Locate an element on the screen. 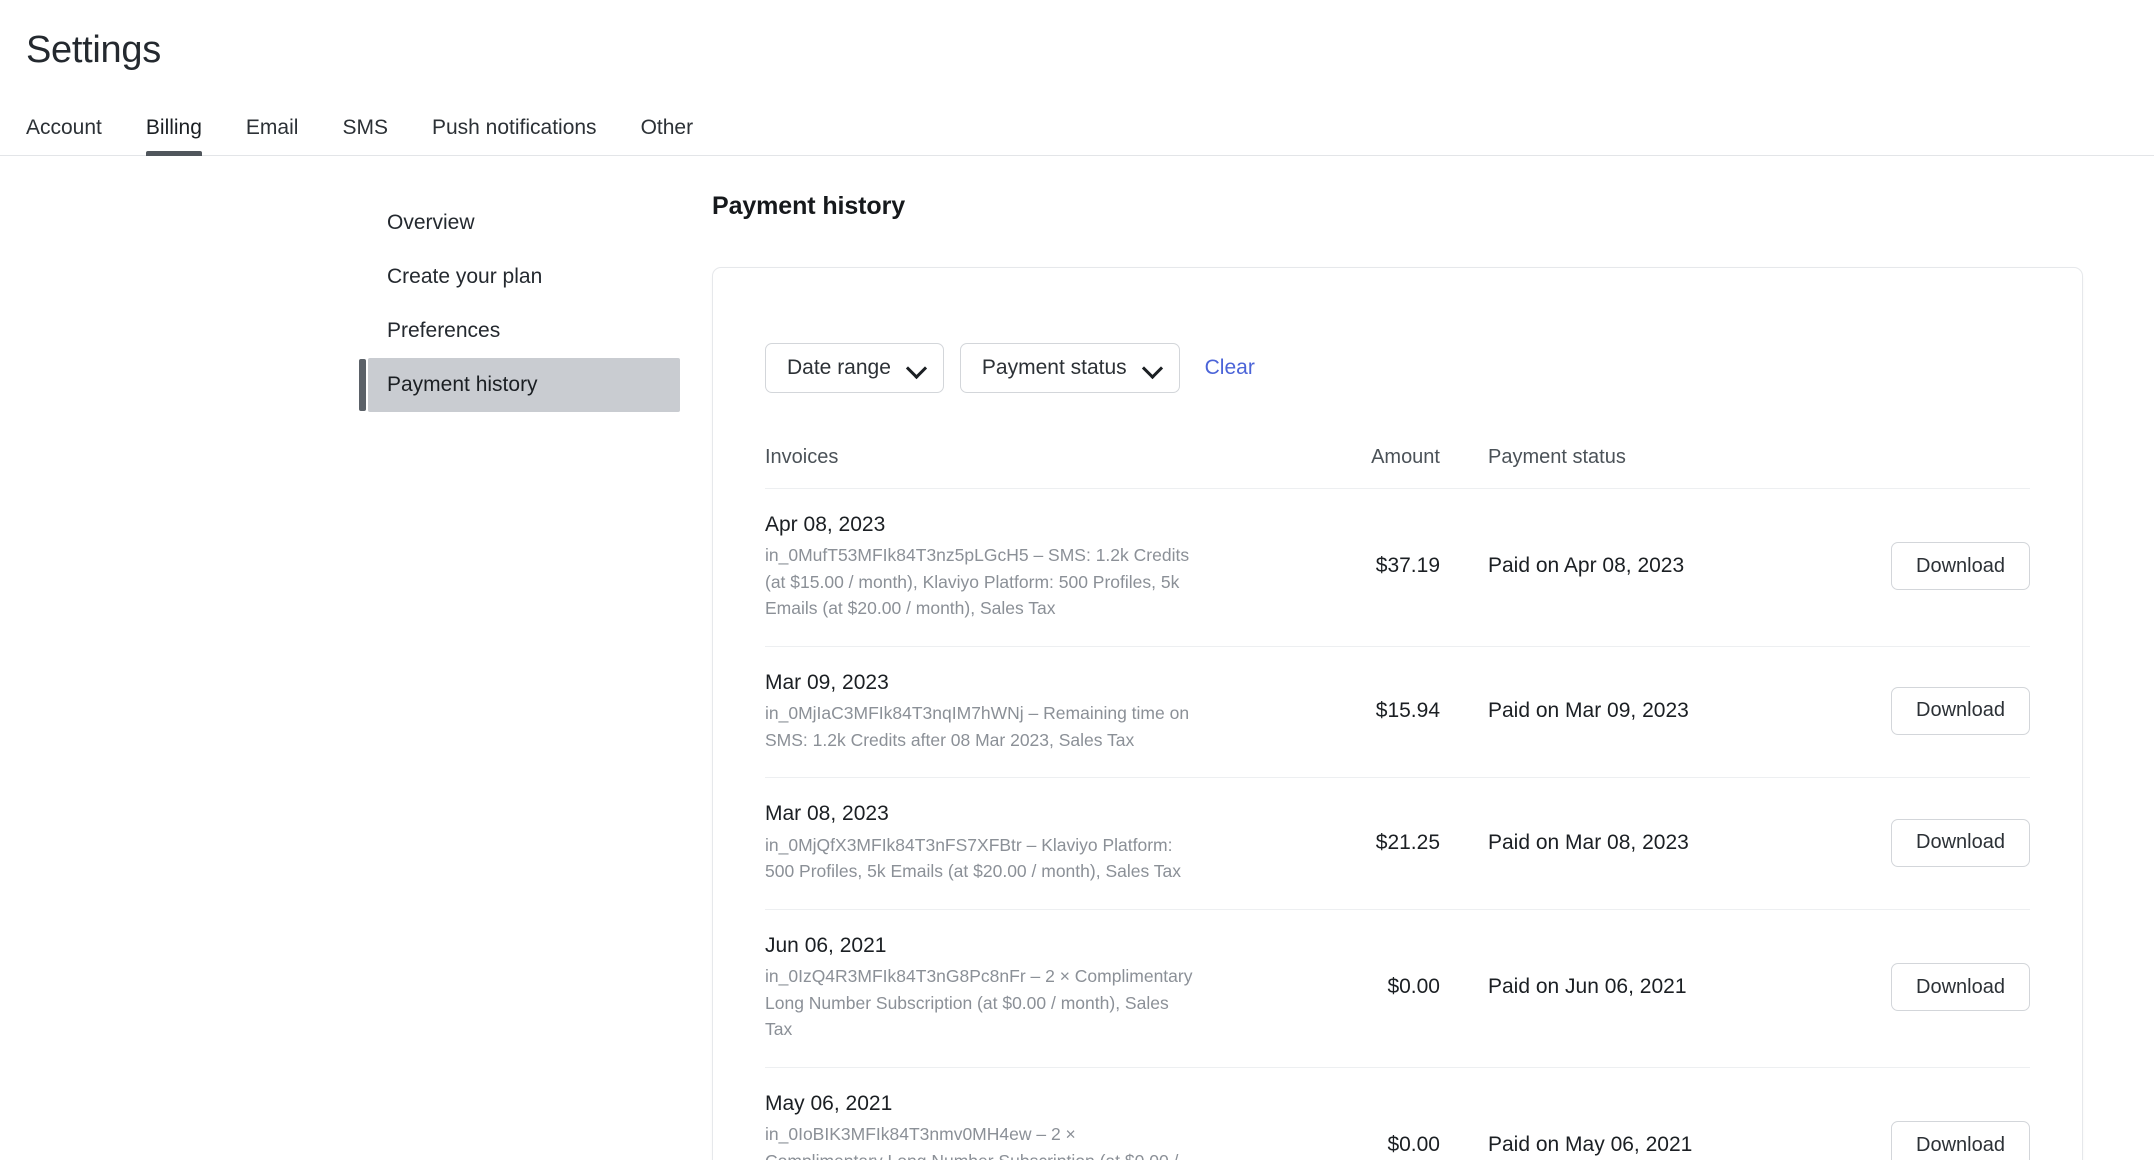 Image resolution: width=2154 pixels, height=1160 pixels. page-title: Settings is located at coordinates (93, 50).